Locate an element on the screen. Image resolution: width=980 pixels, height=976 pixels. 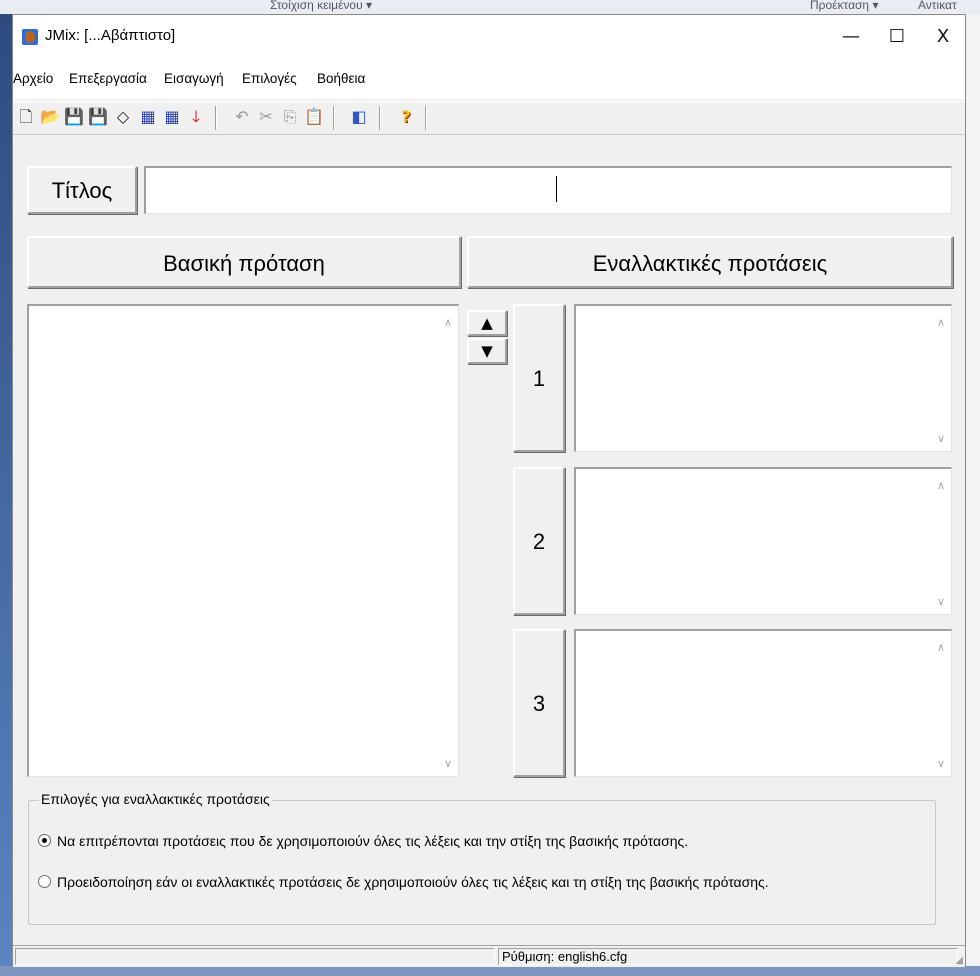
alternative-number: 1 is located at coordinates (539, 378).